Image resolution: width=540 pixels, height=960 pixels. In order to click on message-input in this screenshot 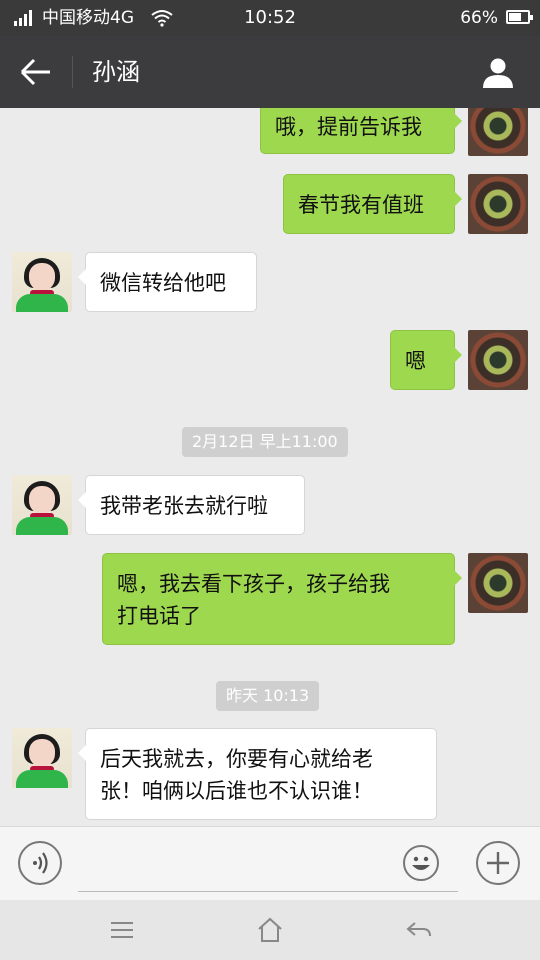, I will do `click(268, 863)`.